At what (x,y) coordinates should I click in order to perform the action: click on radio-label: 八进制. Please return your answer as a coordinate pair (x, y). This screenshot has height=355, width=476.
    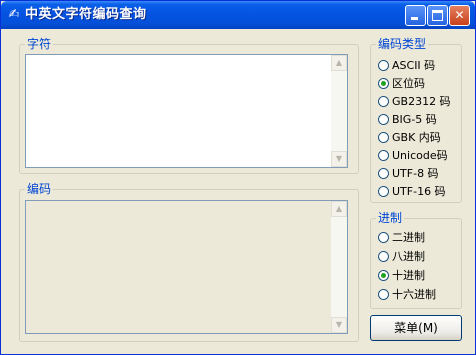
    Looking at the image, I should click on (408, 256).